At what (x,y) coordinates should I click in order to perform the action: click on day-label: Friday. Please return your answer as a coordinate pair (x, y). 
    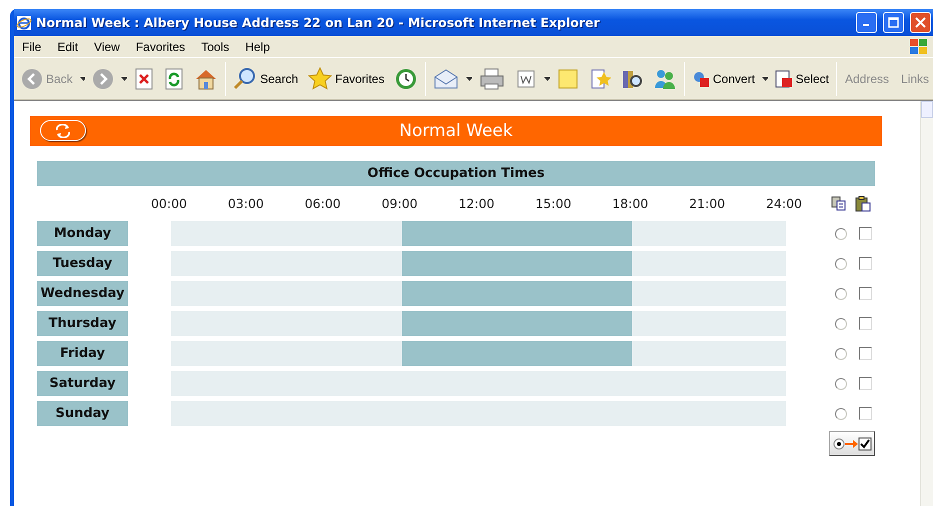
    Looking at the image, I should click on (82, 353).